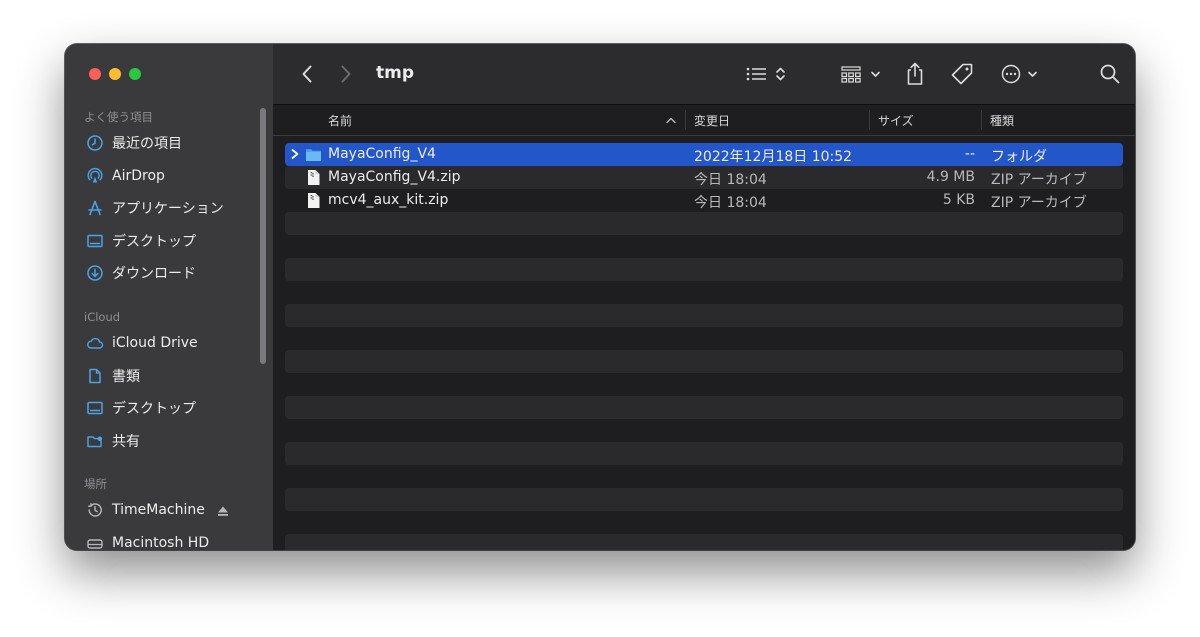 The height and width of the screenshot is (637, 1200). I want to click on file-kind: フォルダ, so click(1019, 157).